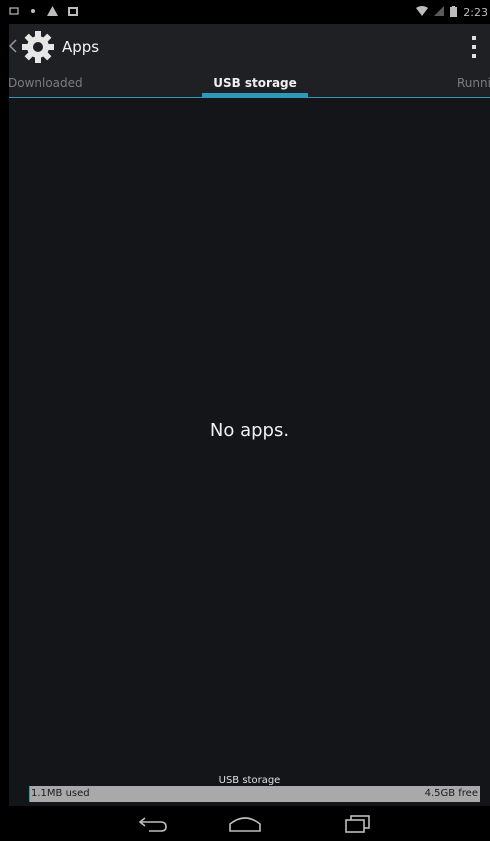  Describe the element at coordinates (255, 95) in the screenshot. I see `tab-selected-indicator` at that location.